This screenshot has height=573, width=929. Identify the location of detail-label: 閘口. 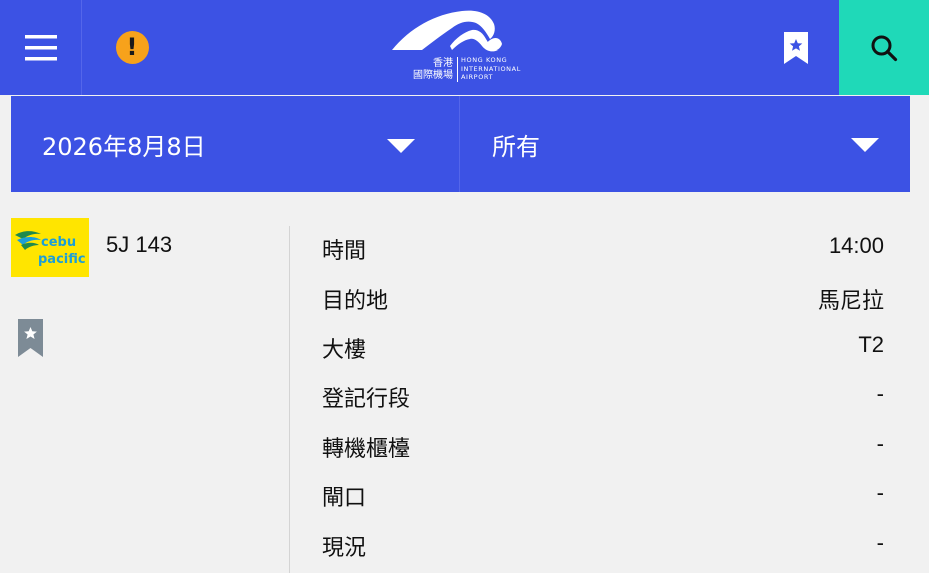
(344, 498).